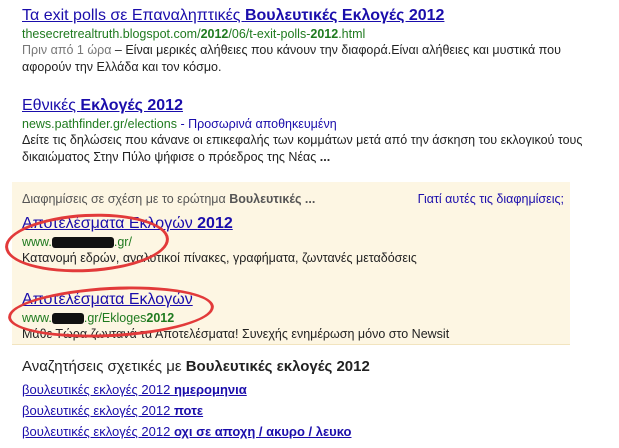 The width and height of the screenshot is (619, 448). Describe the element at coordinates (491, 199) in the screenshot. I see `why-these-ads-link: Γιατί αυτές τις διαφημίσεις;` at that location.